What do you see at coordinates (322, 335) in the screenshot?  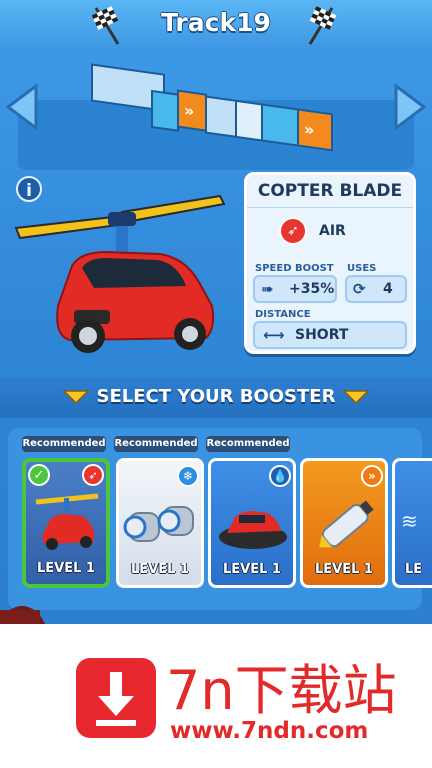 I see `distance-value: SHORT` at bounding box center [322, 335].